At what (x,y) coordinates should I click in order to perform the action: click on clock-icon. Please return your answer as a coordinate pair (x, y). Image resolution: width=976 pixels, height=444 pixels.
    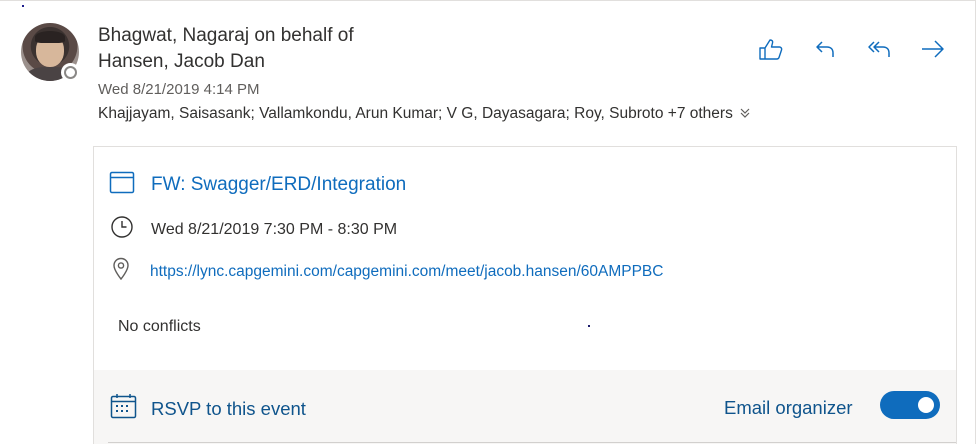
    Looking at the image, I should click on (122, 229).